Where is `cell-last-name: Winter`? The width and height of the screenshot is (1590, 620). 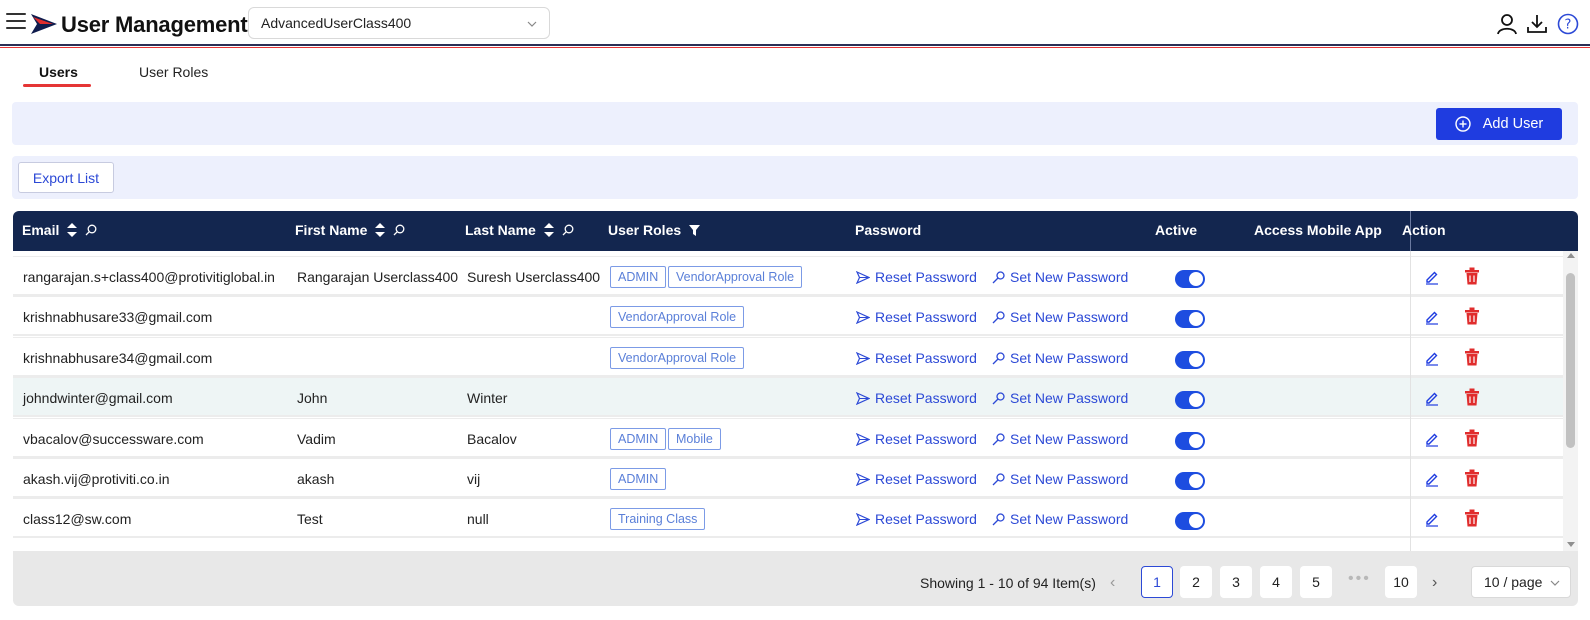
cell-last-name: Winter is located at coordinates (487, 398).